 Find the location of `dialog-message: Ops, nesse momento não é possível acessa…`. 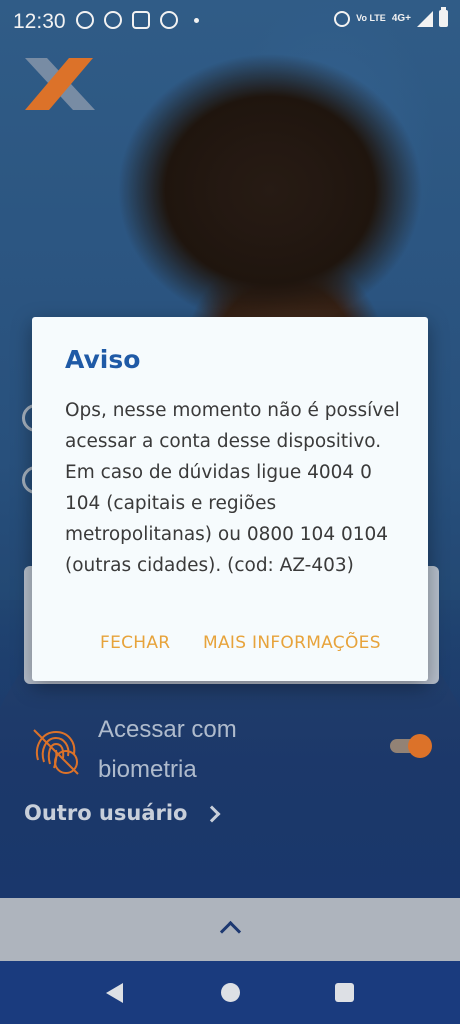

dialog-message: Ops, nesse momento não é possível acessa… is located at coordinates (232, 488).